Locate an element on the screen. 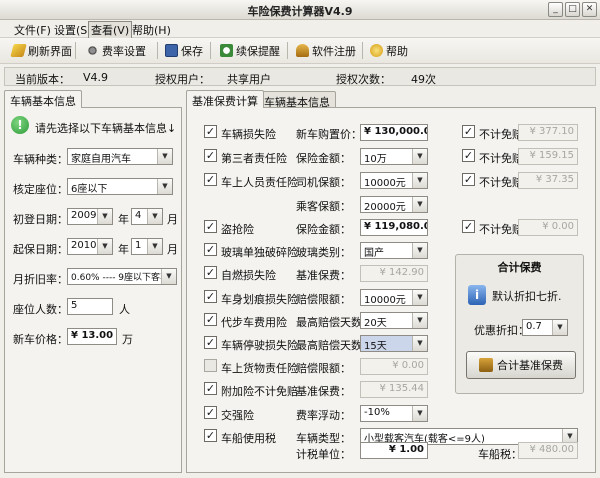 The height and width of the screenshot is (478, 600). coverage-value-input: -10% is located at coordinates (394, 413).